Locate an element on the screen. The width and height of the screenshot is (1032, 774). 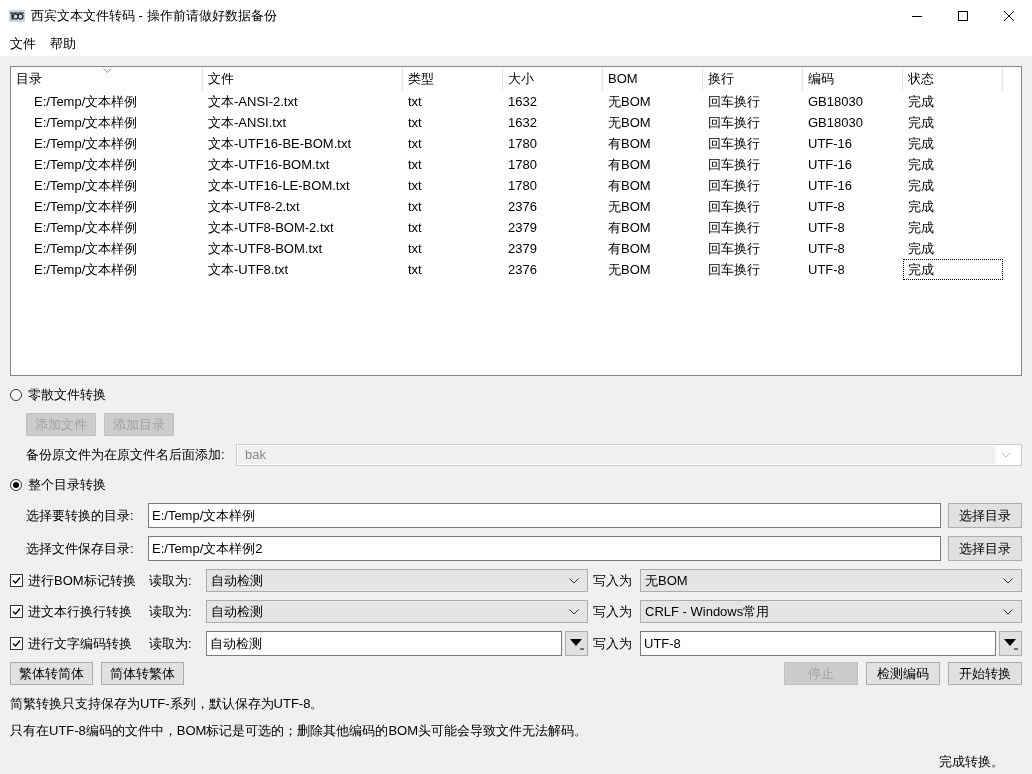
table-cell-text: 文本-ANSI-2.txt is located at coordinates (253, 102).